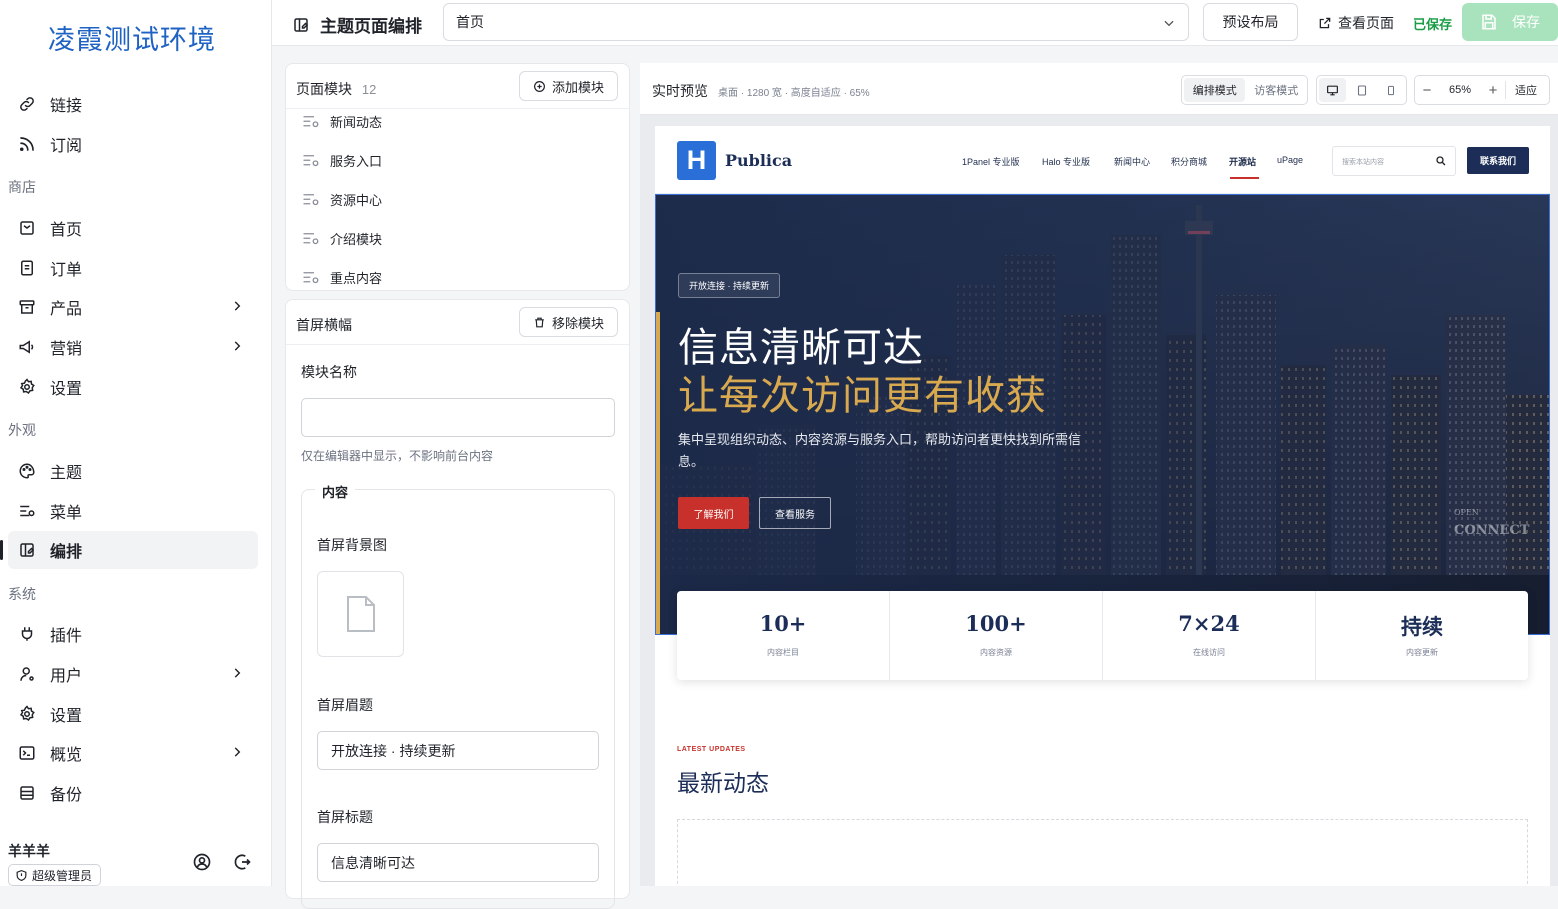  I want to click on database-icon, so click(27, 793).